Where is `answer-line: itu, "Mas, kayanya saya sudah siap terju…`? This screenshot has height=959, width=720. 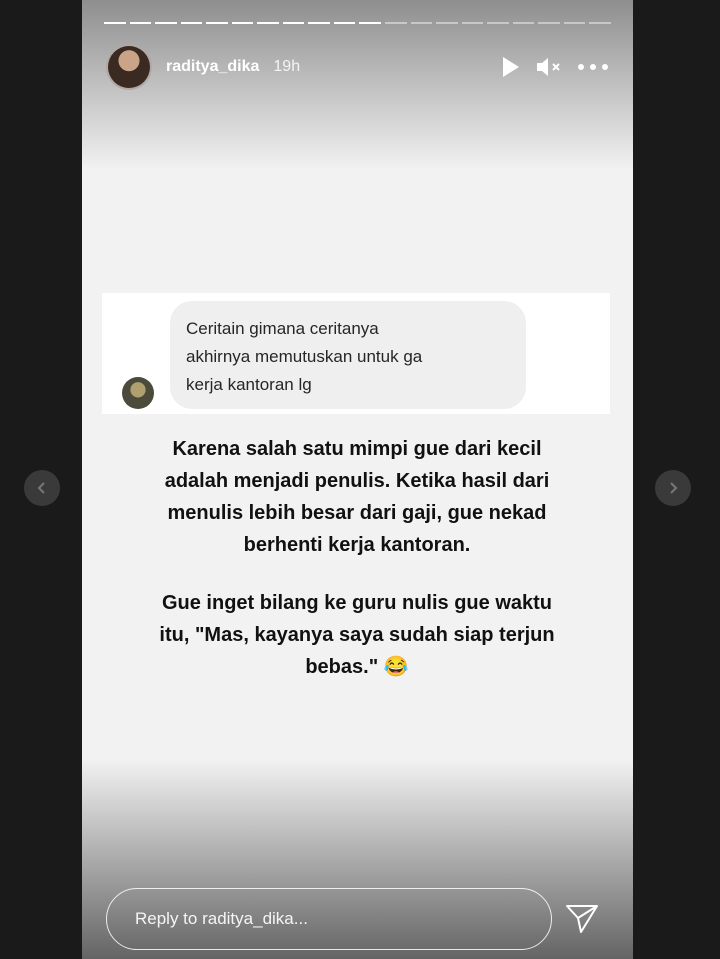
answer-line: itu, "Mas, kayanya saya sudah siap terju… is located at coordinates (357, 635).